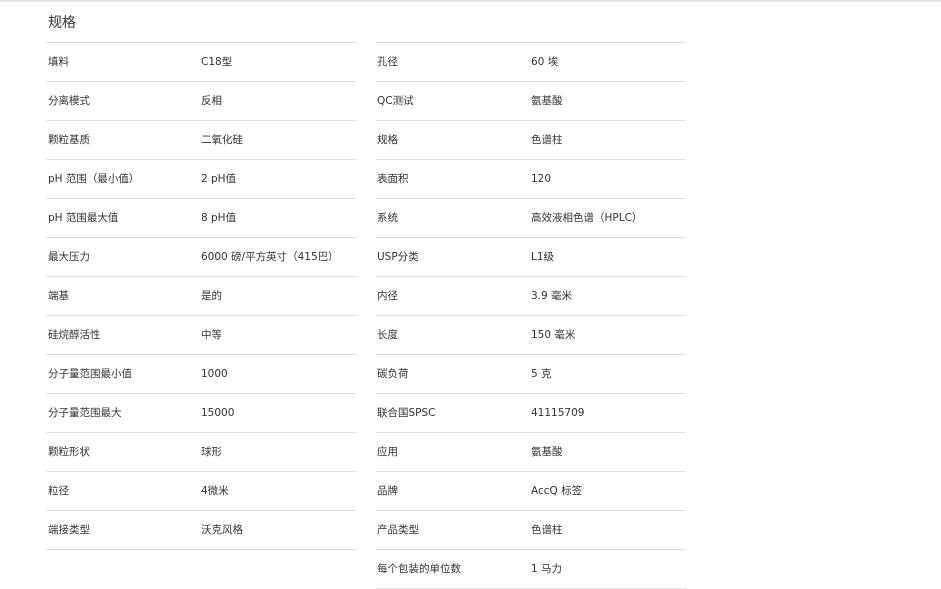 The height and width of the screenshot is (589, 941). Describe the element at coordinates (387, 140) in the screenshot. I see `spec-key: 规格` at that location.